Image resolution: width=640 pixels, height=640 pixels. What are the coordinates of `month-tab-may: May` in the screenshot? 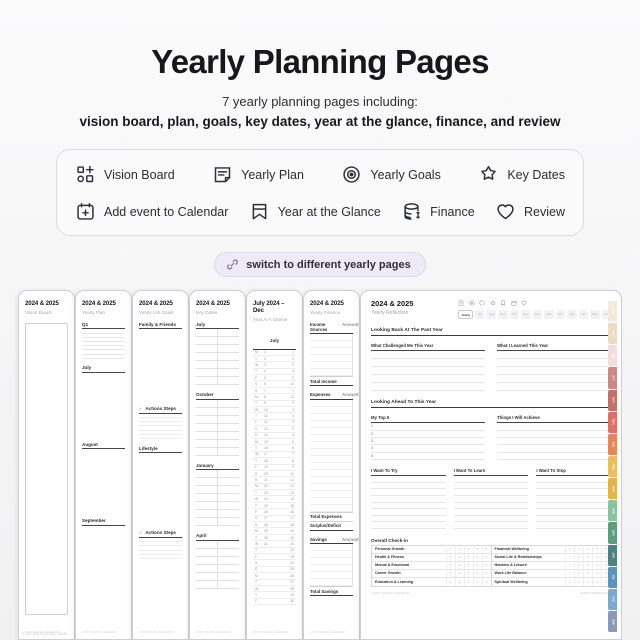 It's located at (594, 315).